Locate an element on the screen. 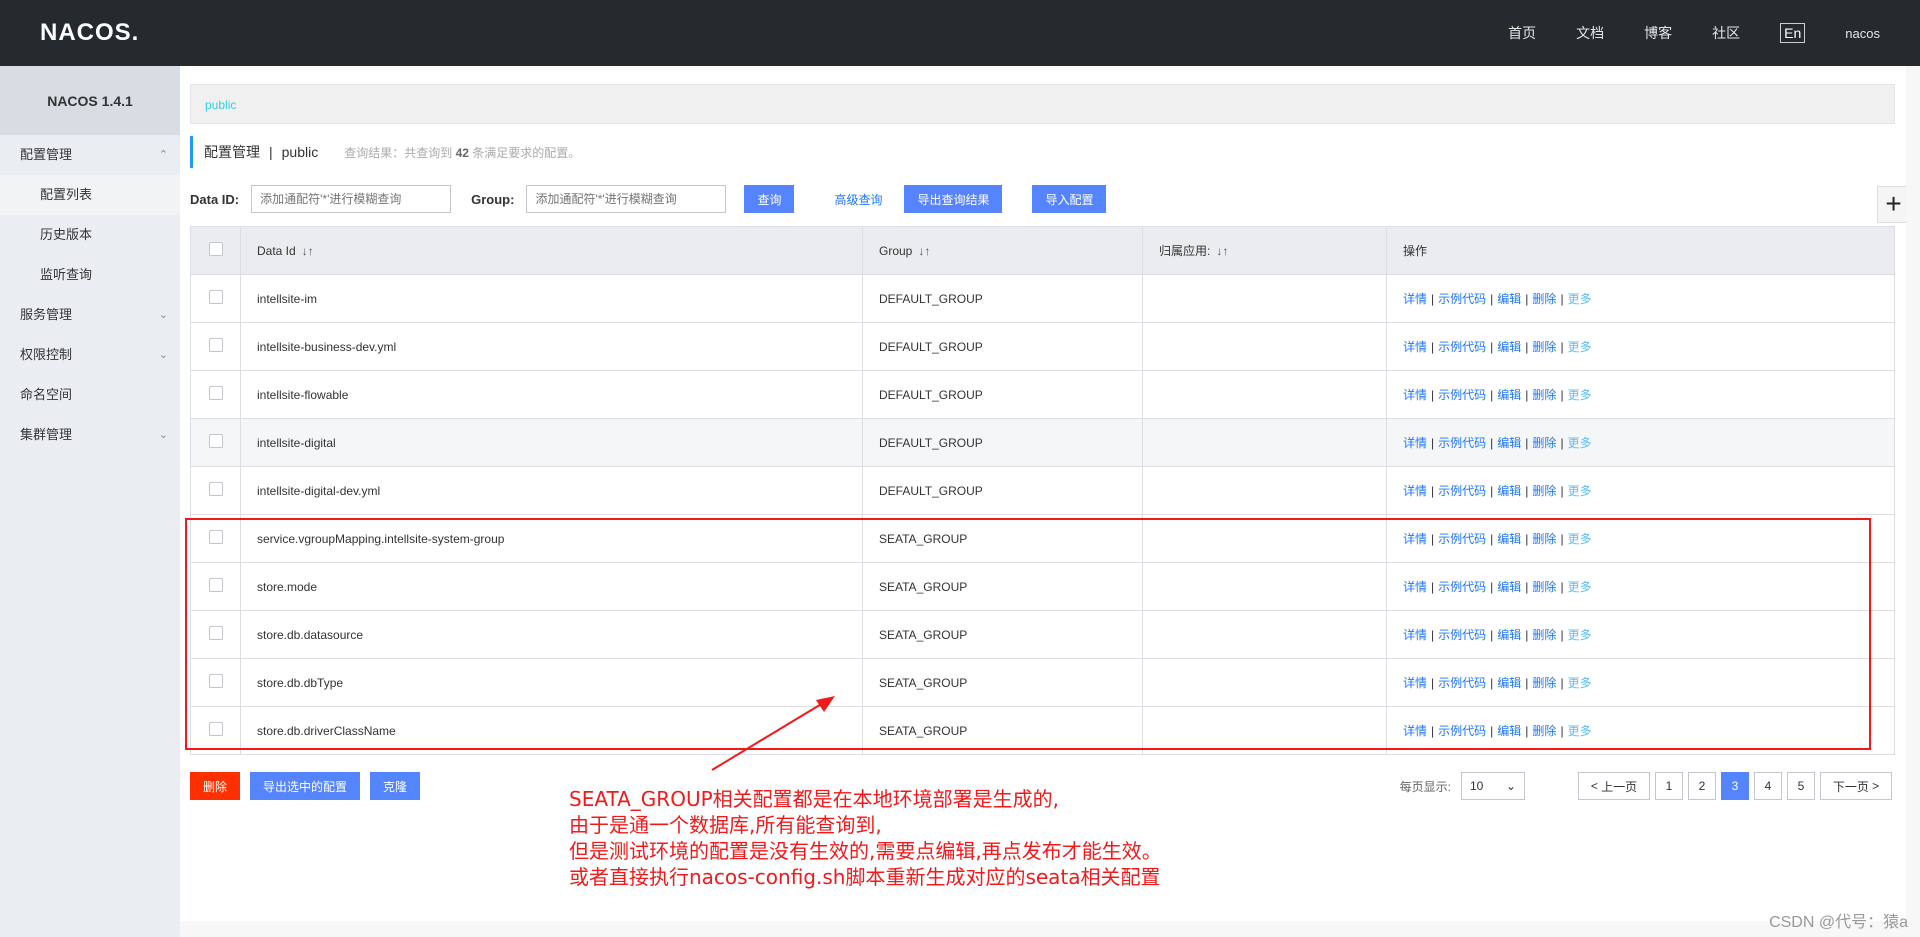 The width and height of the screenshot is (1920, 937). sidebar-item-namespace: 命名空间 is located at coordinates (90, 395).